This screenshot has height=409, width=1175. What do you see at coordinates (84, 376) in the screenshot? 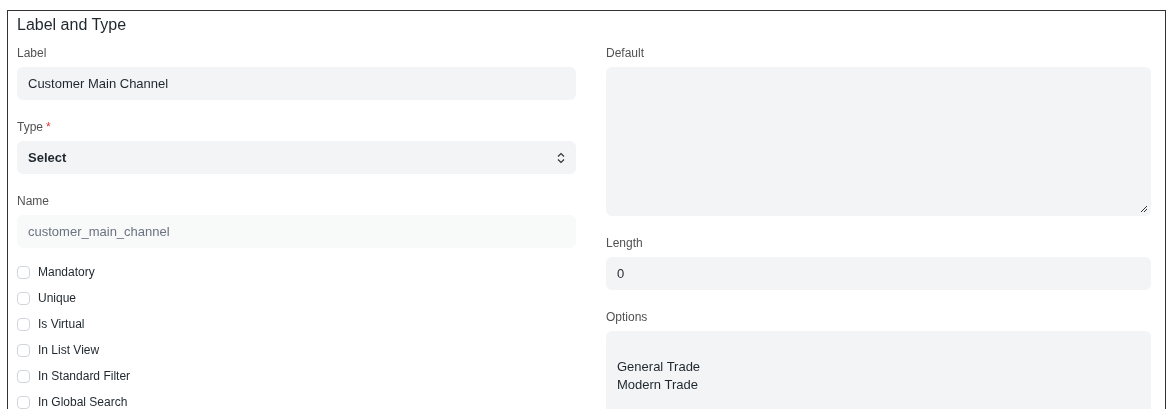
I see `checkbox-label: In Standard Filter` at bounding box center [84, 376].